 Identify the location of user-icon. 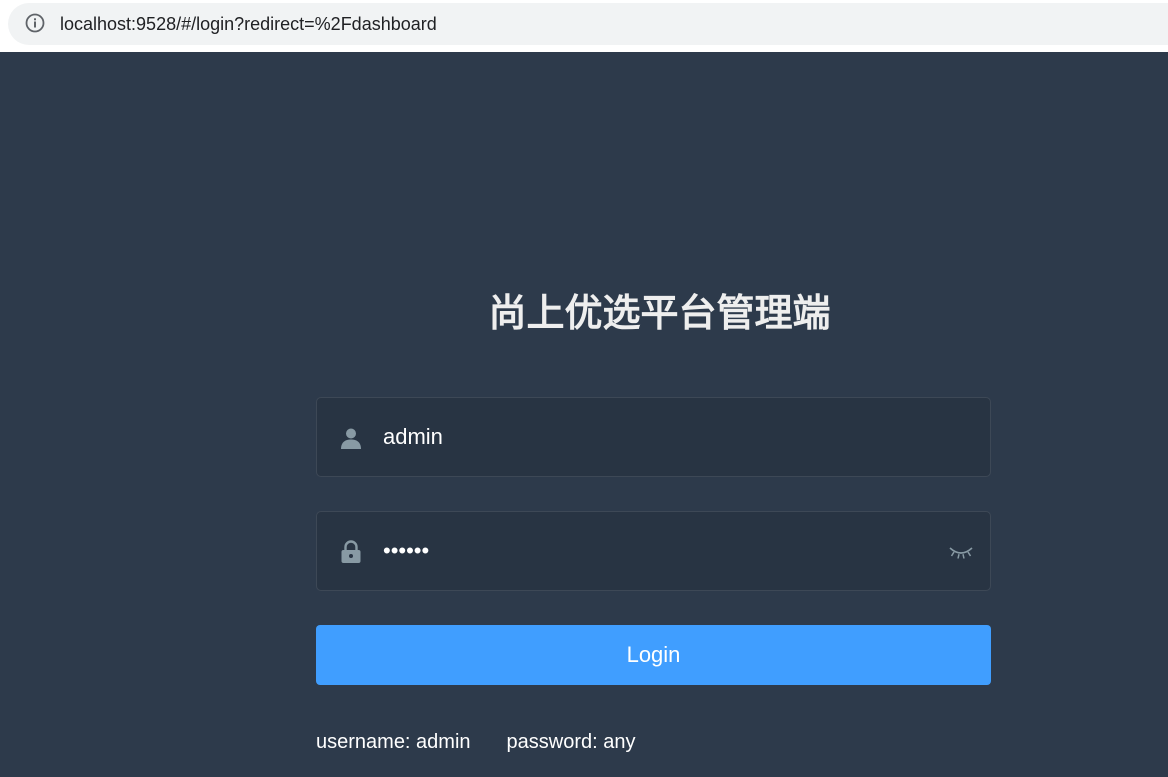
(351, 438).